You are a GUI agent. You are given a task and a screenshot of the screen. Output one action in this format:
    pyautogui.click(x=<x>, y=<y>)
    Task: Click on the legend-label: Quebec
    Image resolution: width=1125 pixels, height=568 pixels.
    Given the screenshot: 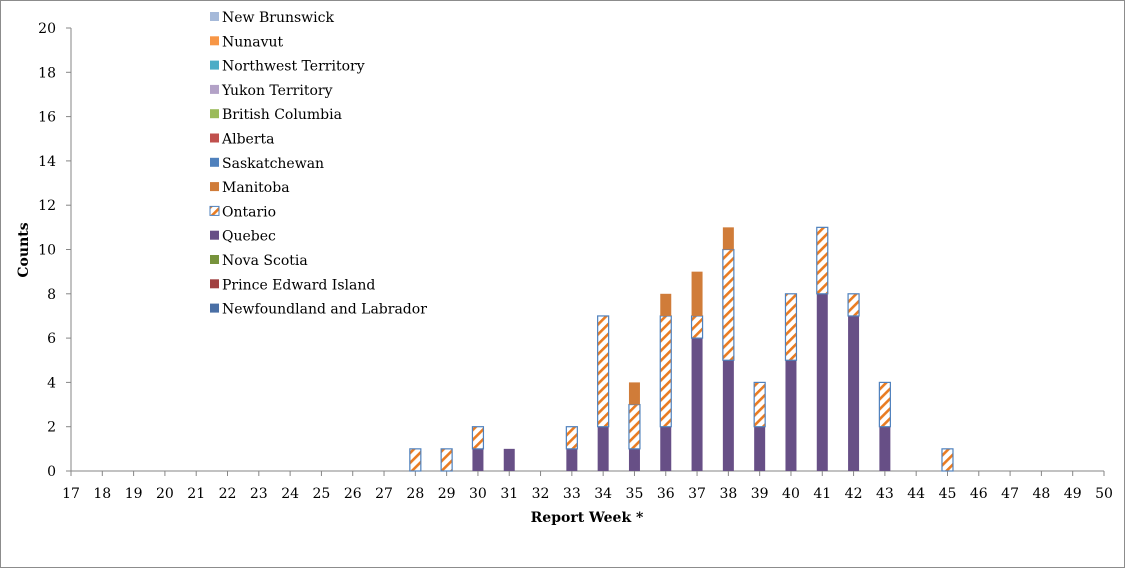 What is the action you would take?
    pyautogui.click(x=249, y=237)
    